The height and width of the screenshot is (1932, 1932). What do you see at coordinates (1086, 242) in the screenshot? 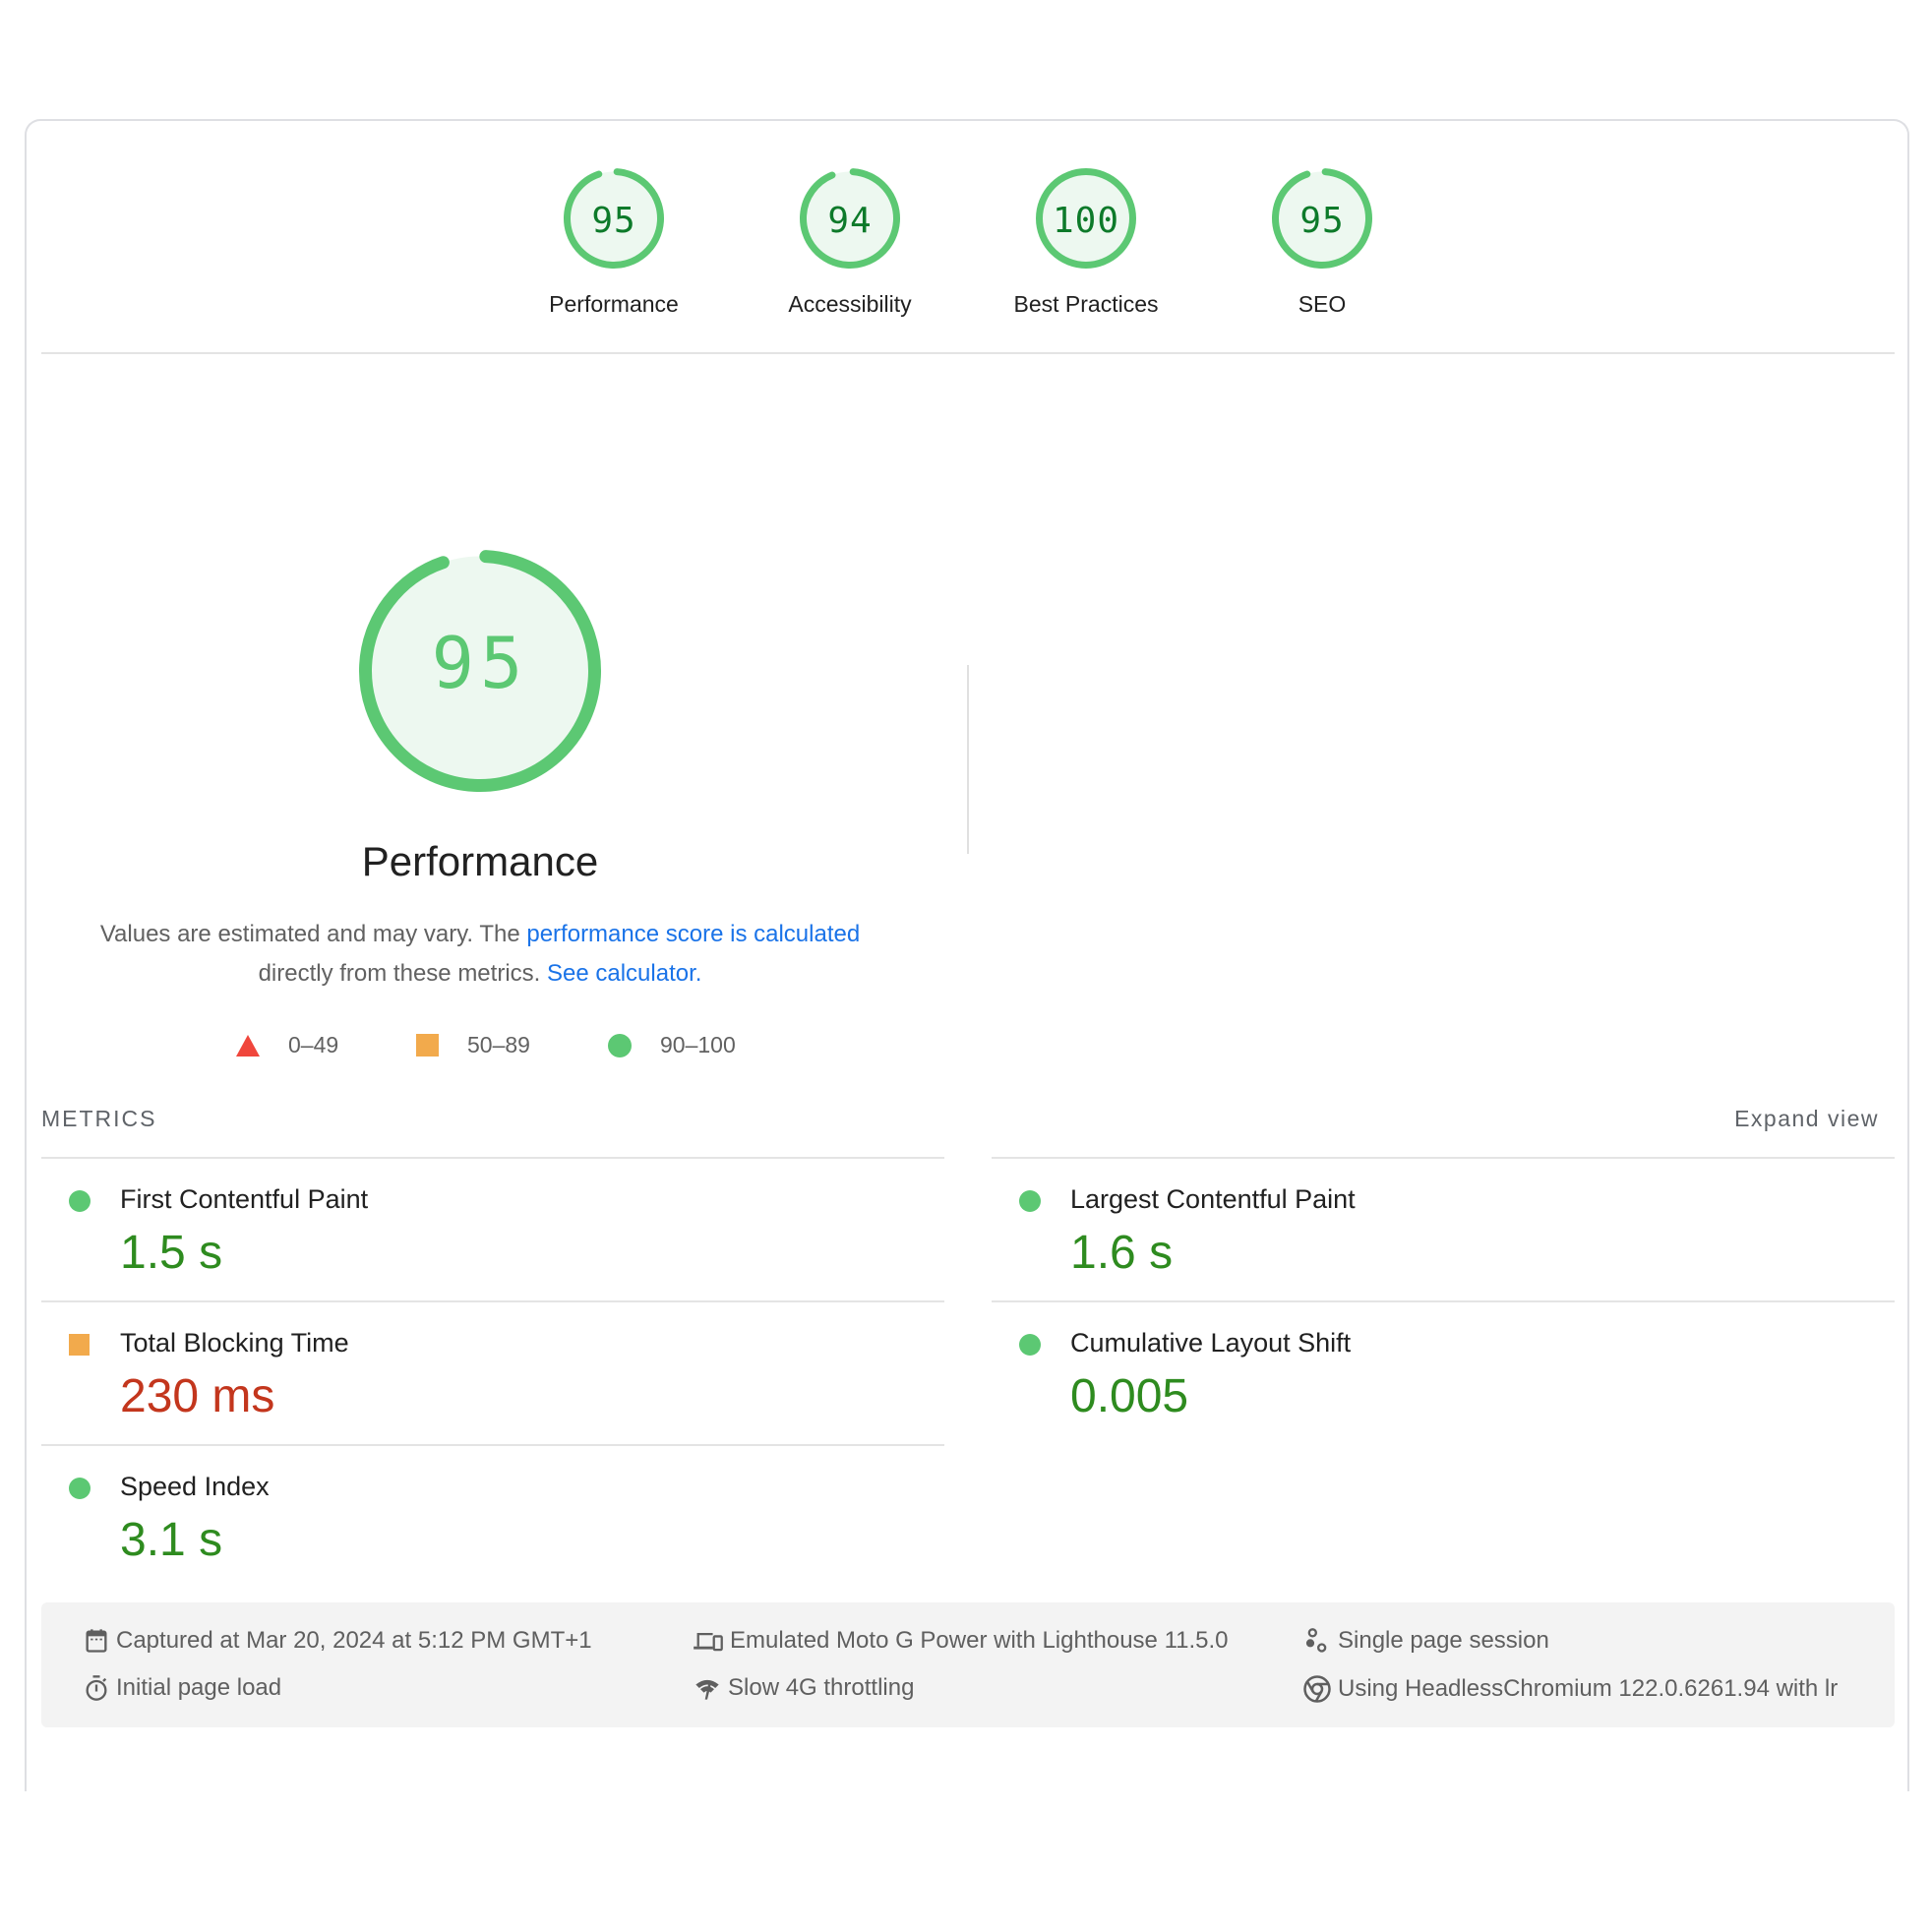
I see `gauge-best-practices: 100 Best Practices` at bounding box center [1086, 242].